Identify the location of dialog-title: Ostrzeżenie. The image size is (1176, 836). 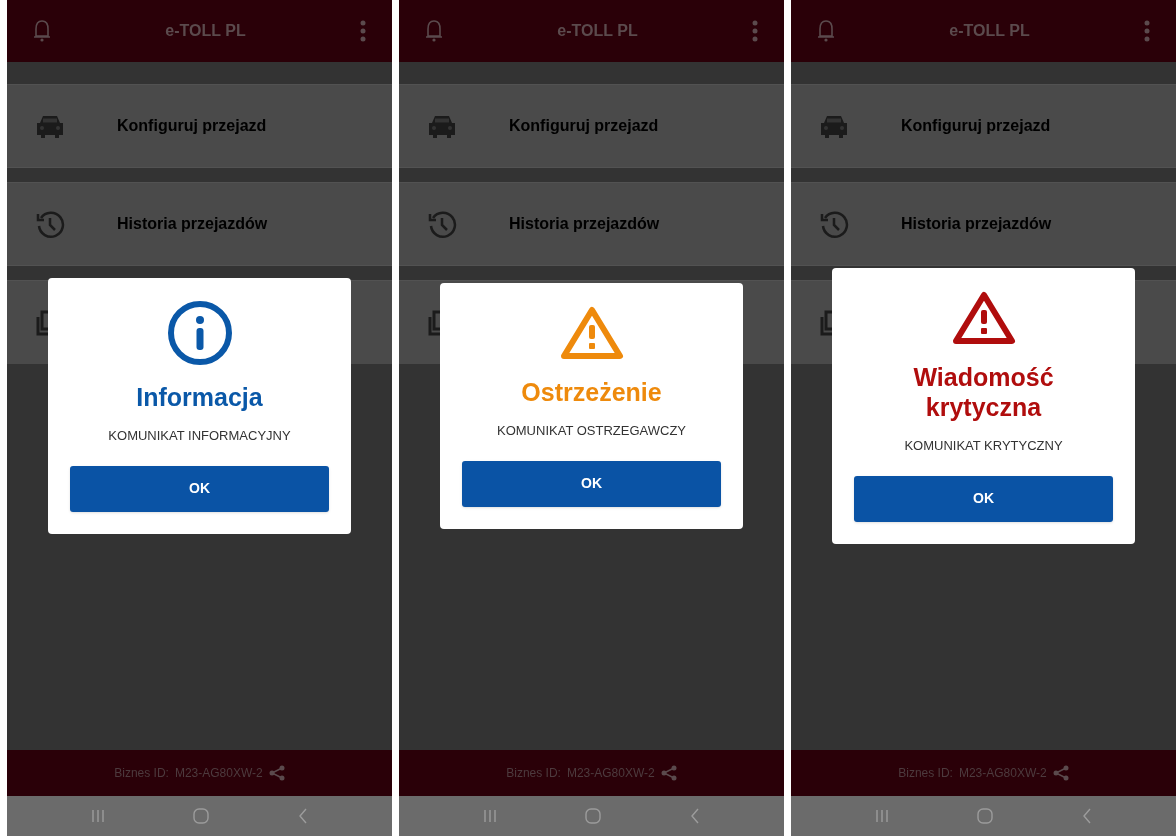
(591, 392).